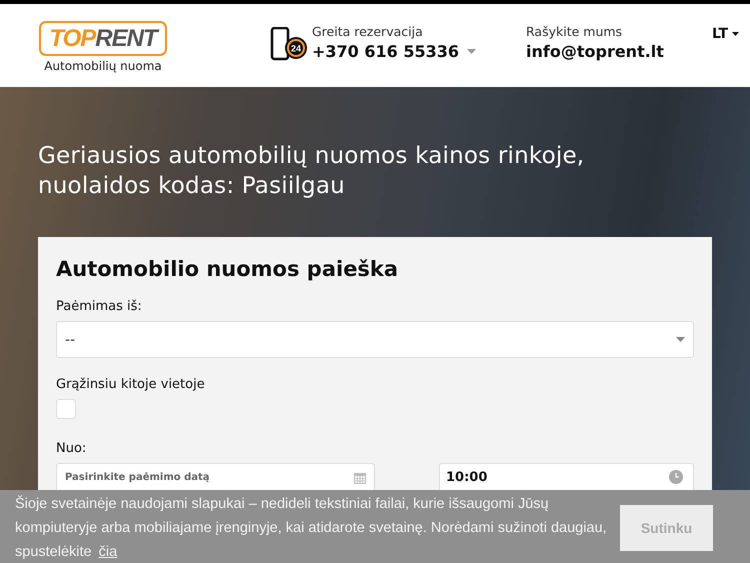  I want to click on email-label: Rašykite mums, so click(575, 31).